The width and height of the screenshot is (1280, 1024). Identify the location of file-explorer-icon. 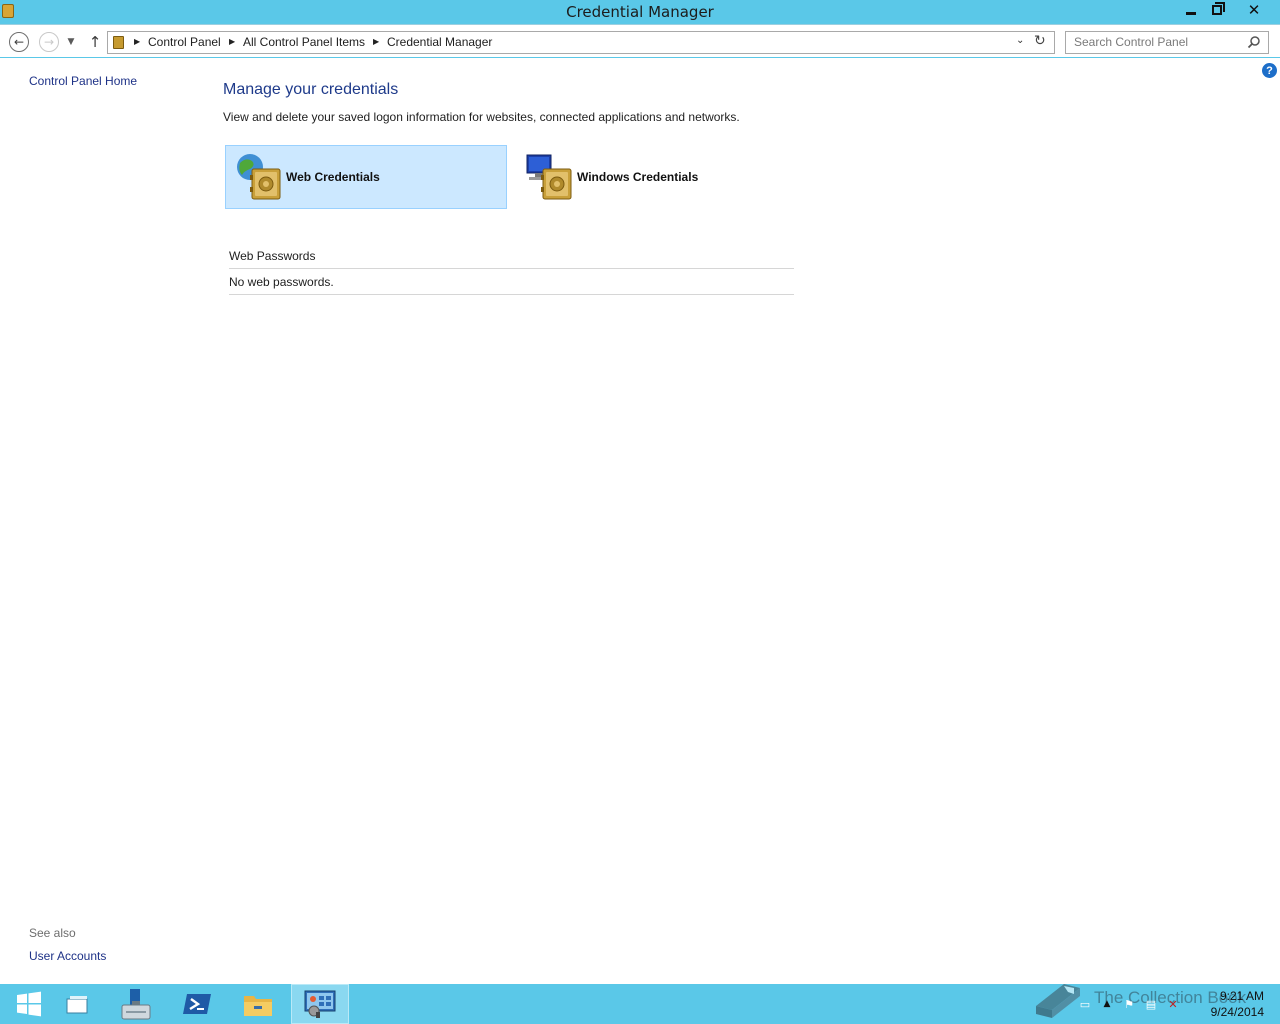
(258, 1006).